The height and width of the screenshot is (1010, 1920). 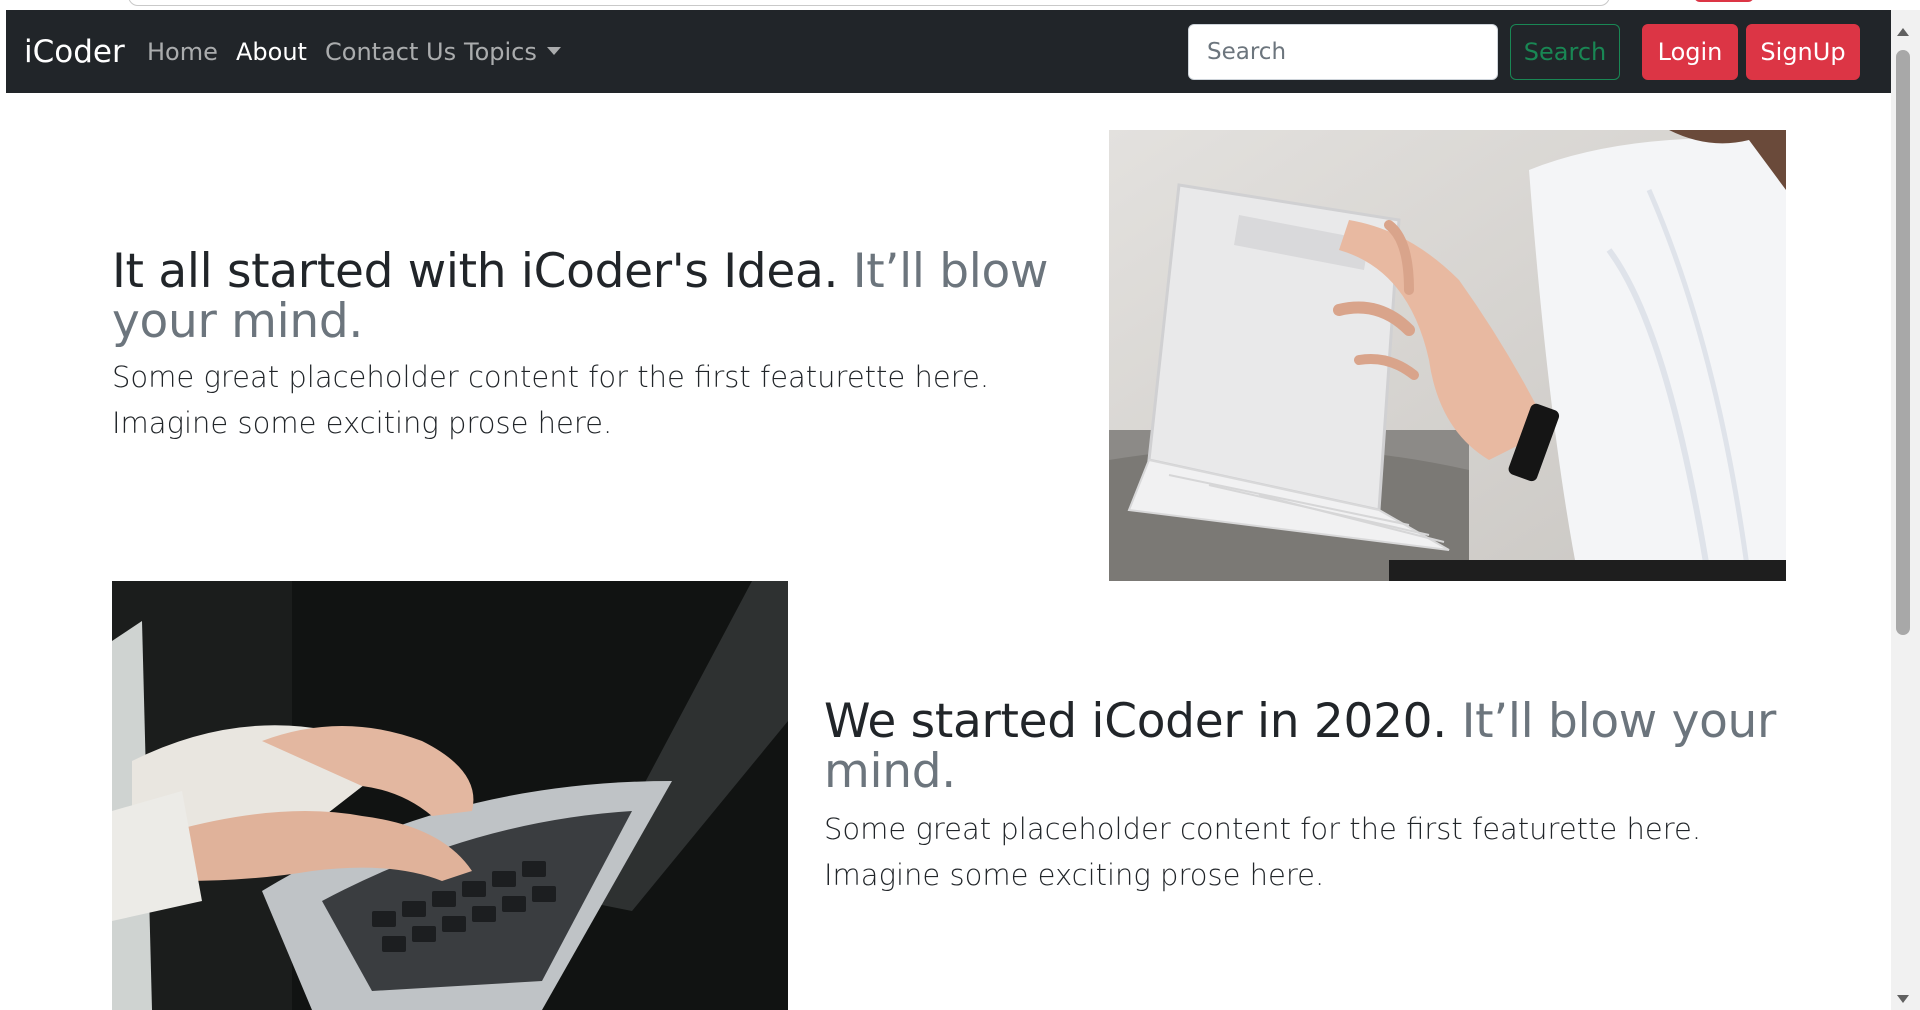 What do you see at coordinates (553, 51) in the screenshot?
I see `caret-down-icon` at bounding box center [553, 51].